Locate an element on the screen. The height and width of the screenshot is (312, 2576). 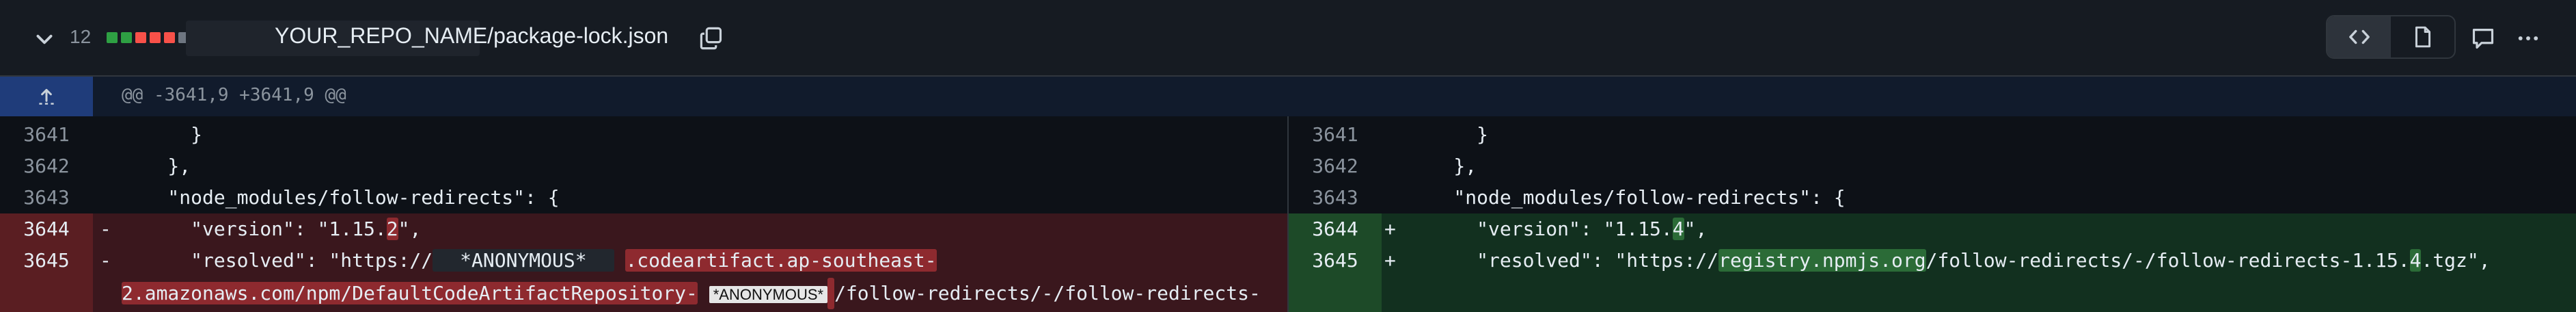
expand-up-icon is located at coordinates (46, 96).